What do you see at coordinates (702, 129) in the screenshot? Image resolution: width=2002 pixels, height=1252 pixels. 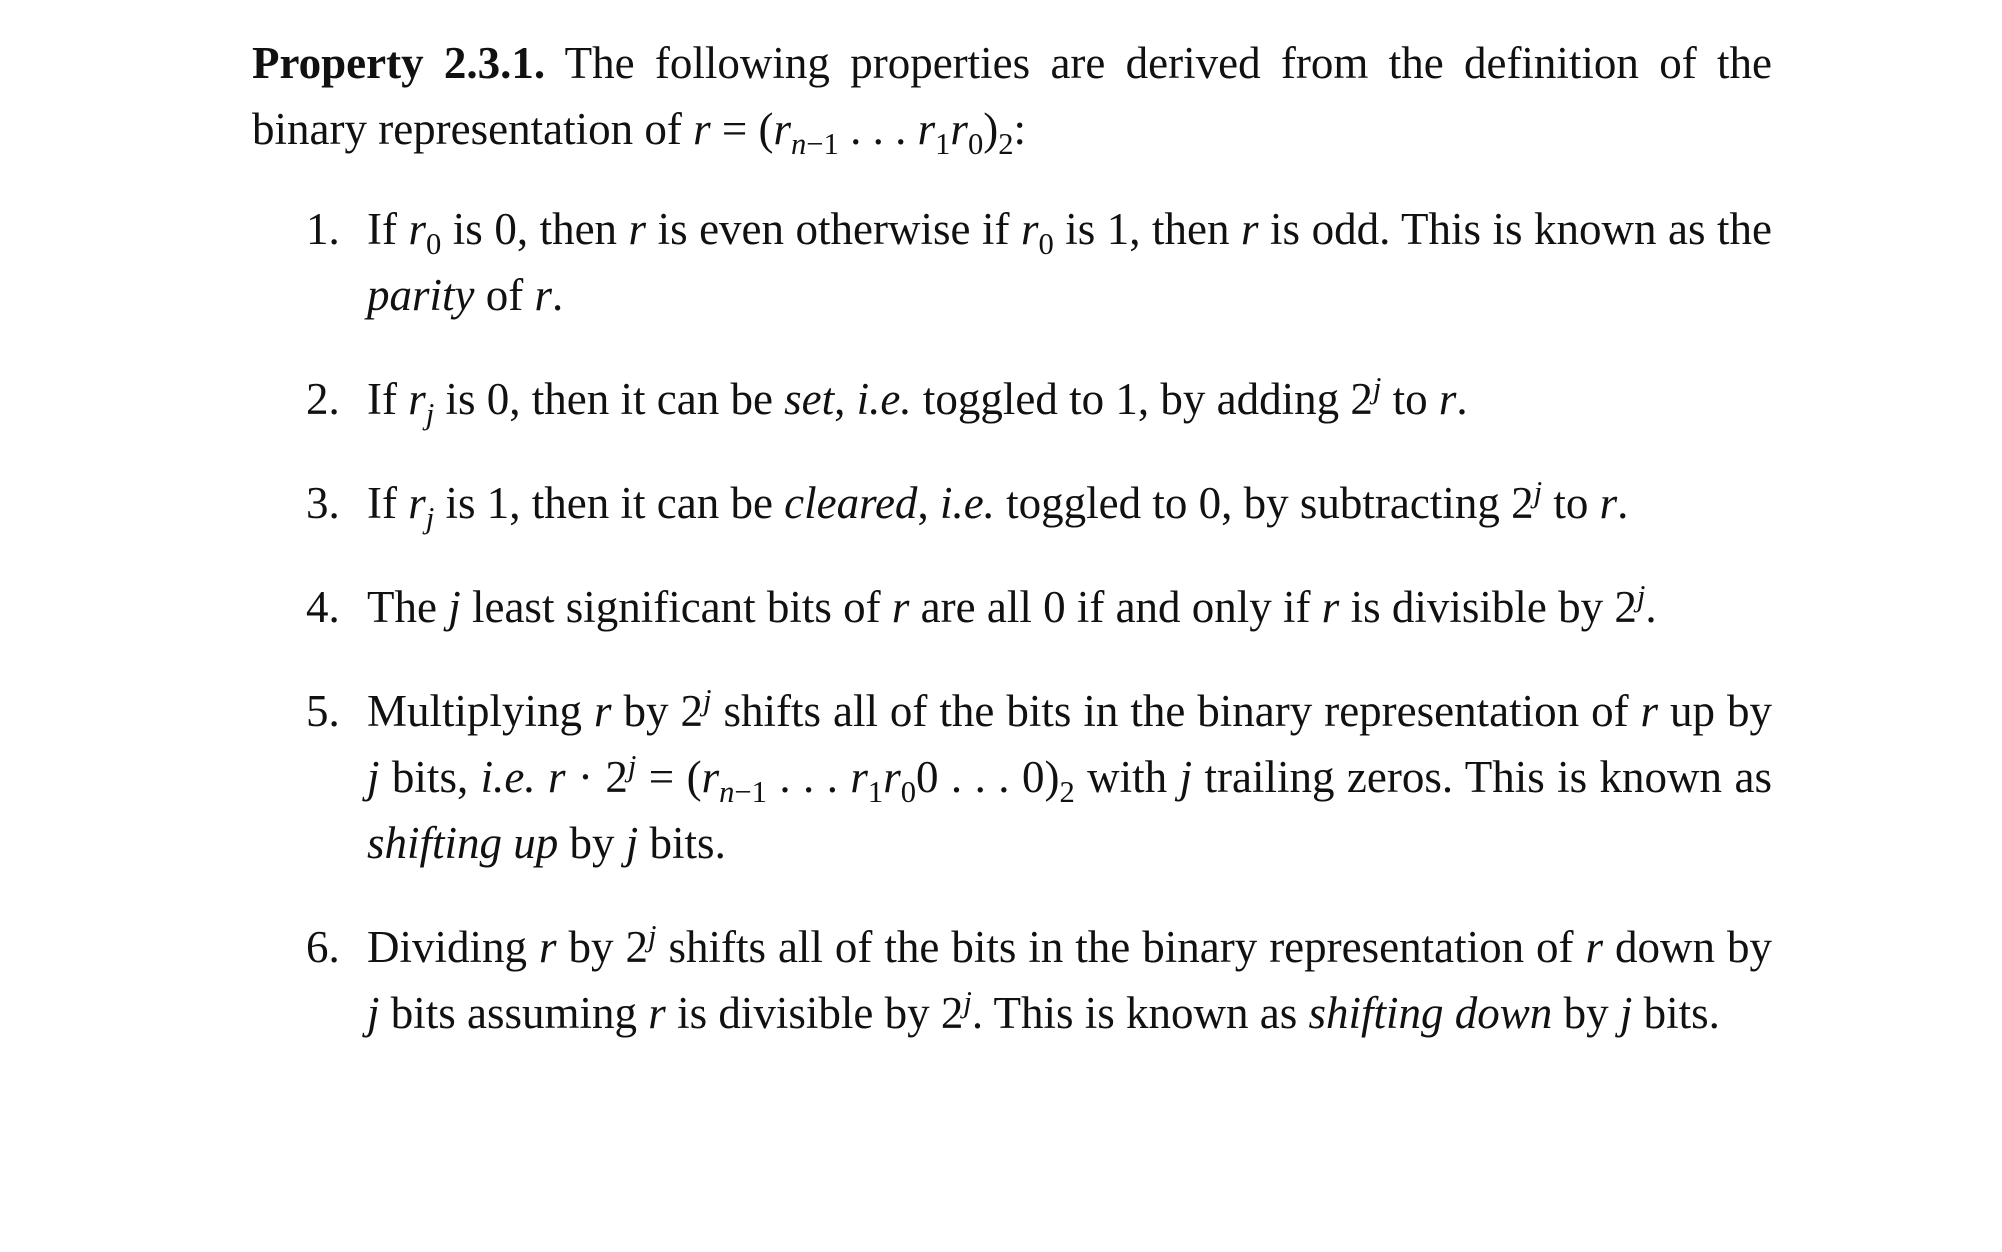 I see `math-binary-representation: r` at bounding box center [702, 129].